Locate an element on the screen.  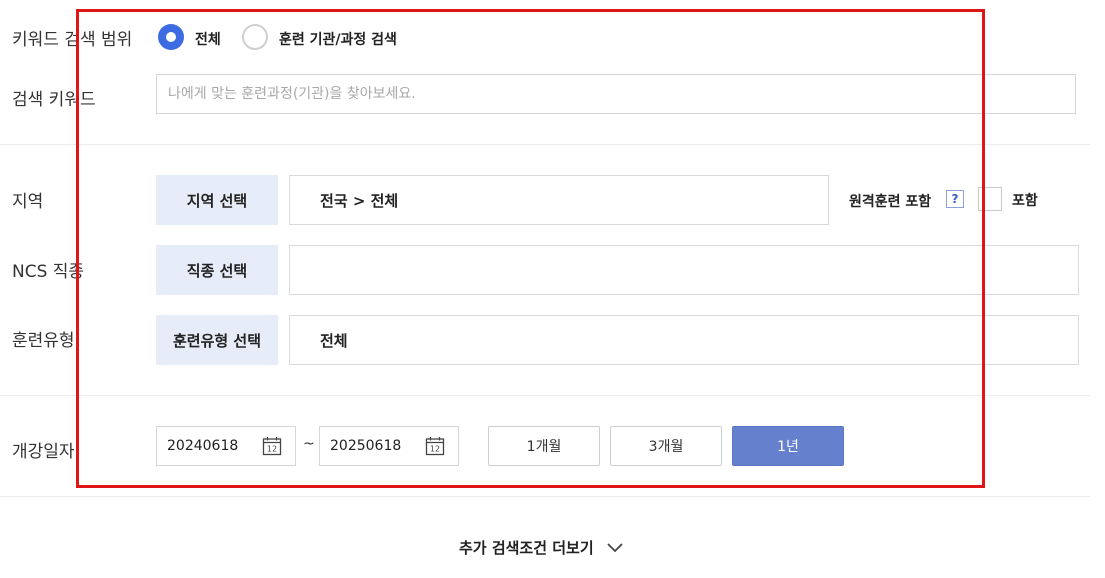
more-conditions-label: 추가 검색조건 더보기 is located at coordinates (526, 548).